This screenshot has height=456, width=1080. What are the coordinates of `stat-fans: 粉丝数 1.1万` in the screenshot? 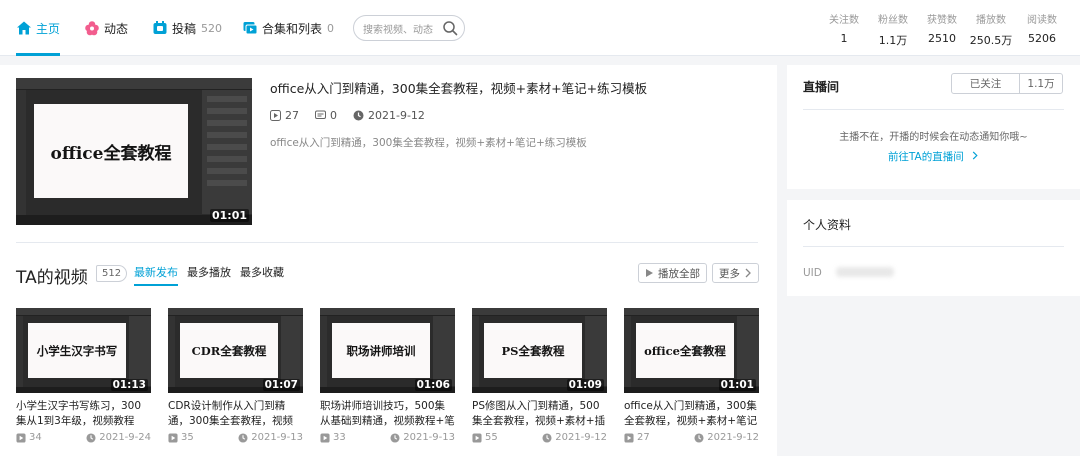 It's located at (893, 29).